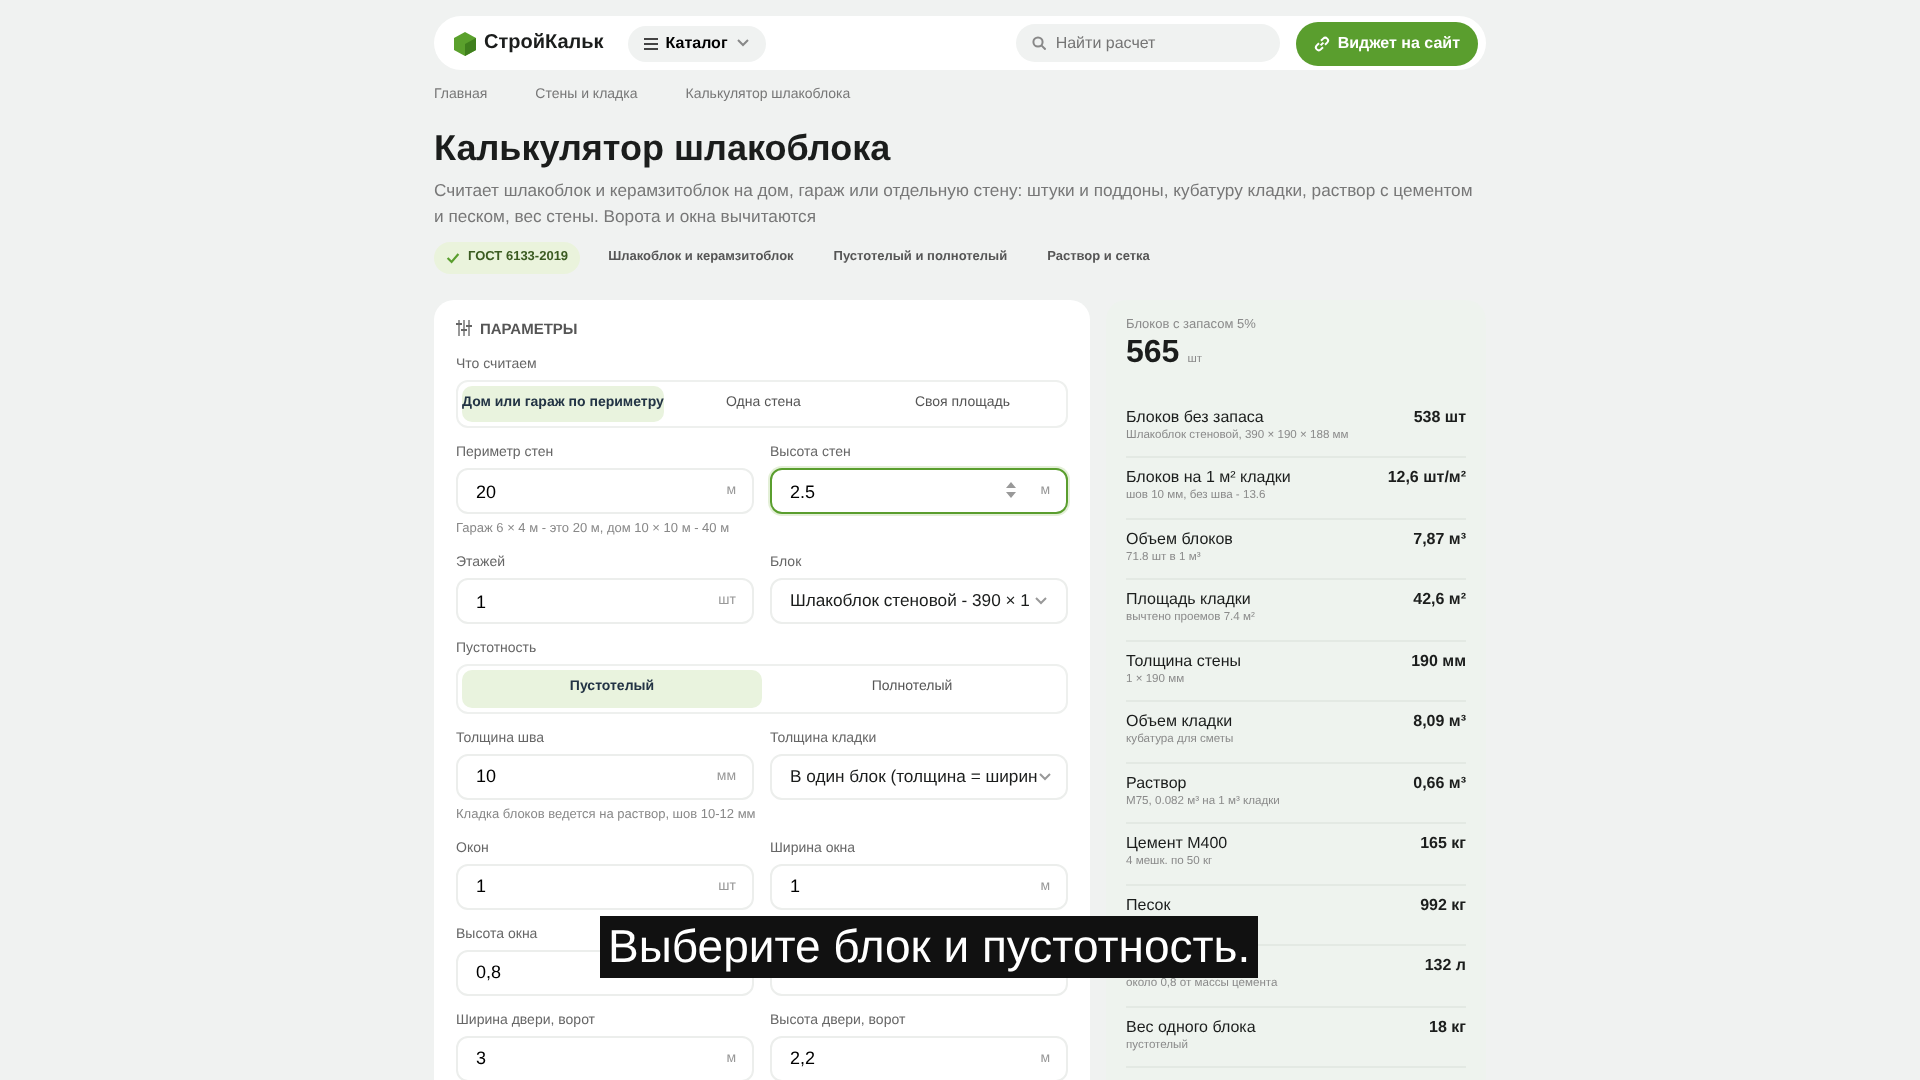  What do you see at coordinates (929, 947) in the screenshot?
I see `subtitle-toast: Выберите блок и пустотность.` at bounding box center [929, 947].